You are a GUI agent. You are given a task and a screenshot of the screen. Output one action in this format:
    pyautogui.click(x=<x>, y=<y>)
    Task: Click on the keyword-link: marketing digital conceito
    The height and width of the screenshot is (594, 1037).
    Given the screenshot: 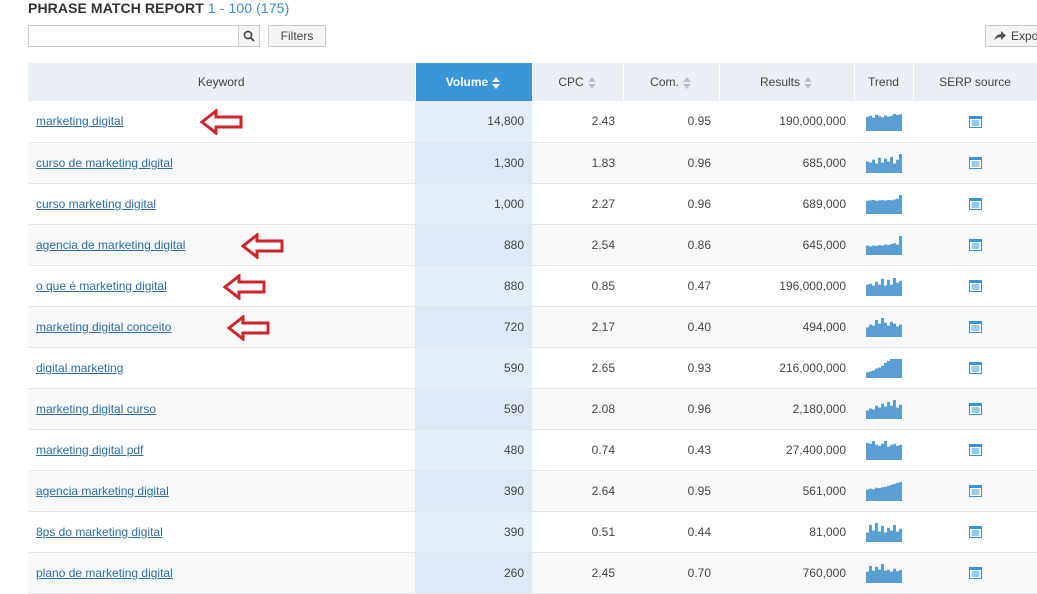 What is the action you would take?
    pyautogui.click(x=103, y=327)
    